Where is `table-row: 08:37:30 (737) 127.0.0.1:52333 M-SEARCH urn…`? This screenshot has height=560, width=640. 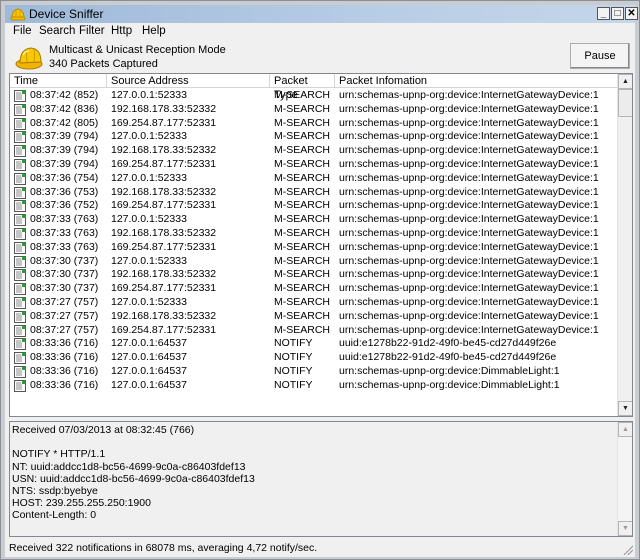
table-row: 08:37:30 (737) 127.0.0.1:52333 M-SEARCH urn… is located at coordinates (314, 262).